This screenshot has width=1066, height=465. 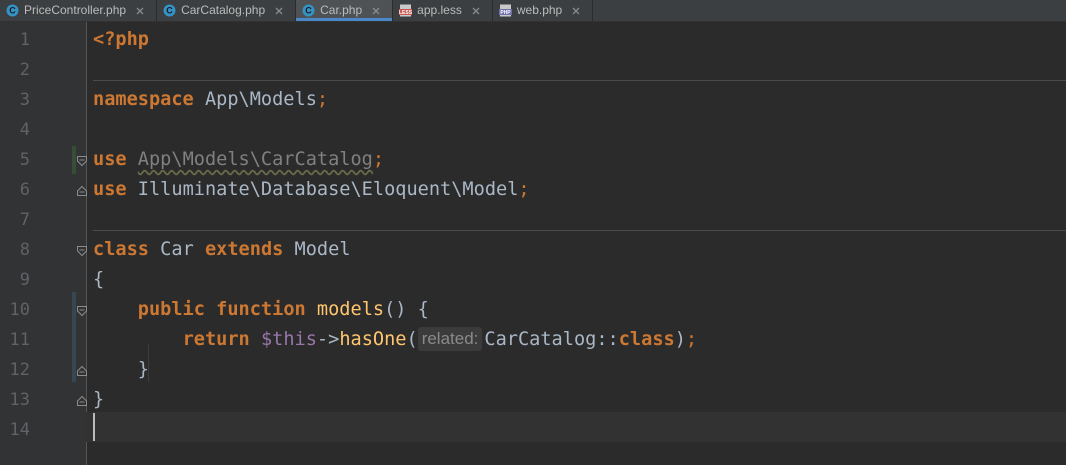 I want to click on tab-car-catalog: C CarCatalog.php, so click(x=227, y=10).